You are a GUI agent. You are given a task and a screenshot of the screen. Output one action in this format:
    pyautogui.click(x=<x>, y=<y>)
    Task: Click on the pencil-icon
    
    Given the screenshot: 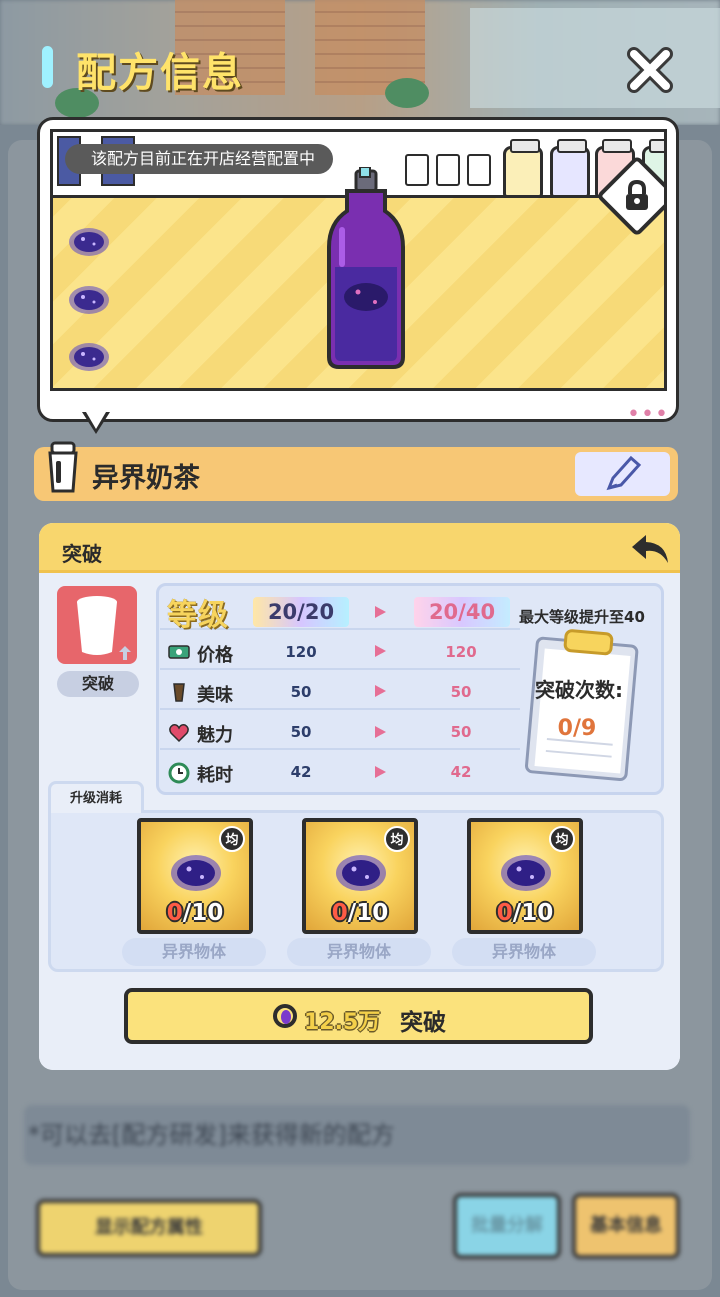 What is the action you would take?
    pyautogui.click(x=624, y=473)
    